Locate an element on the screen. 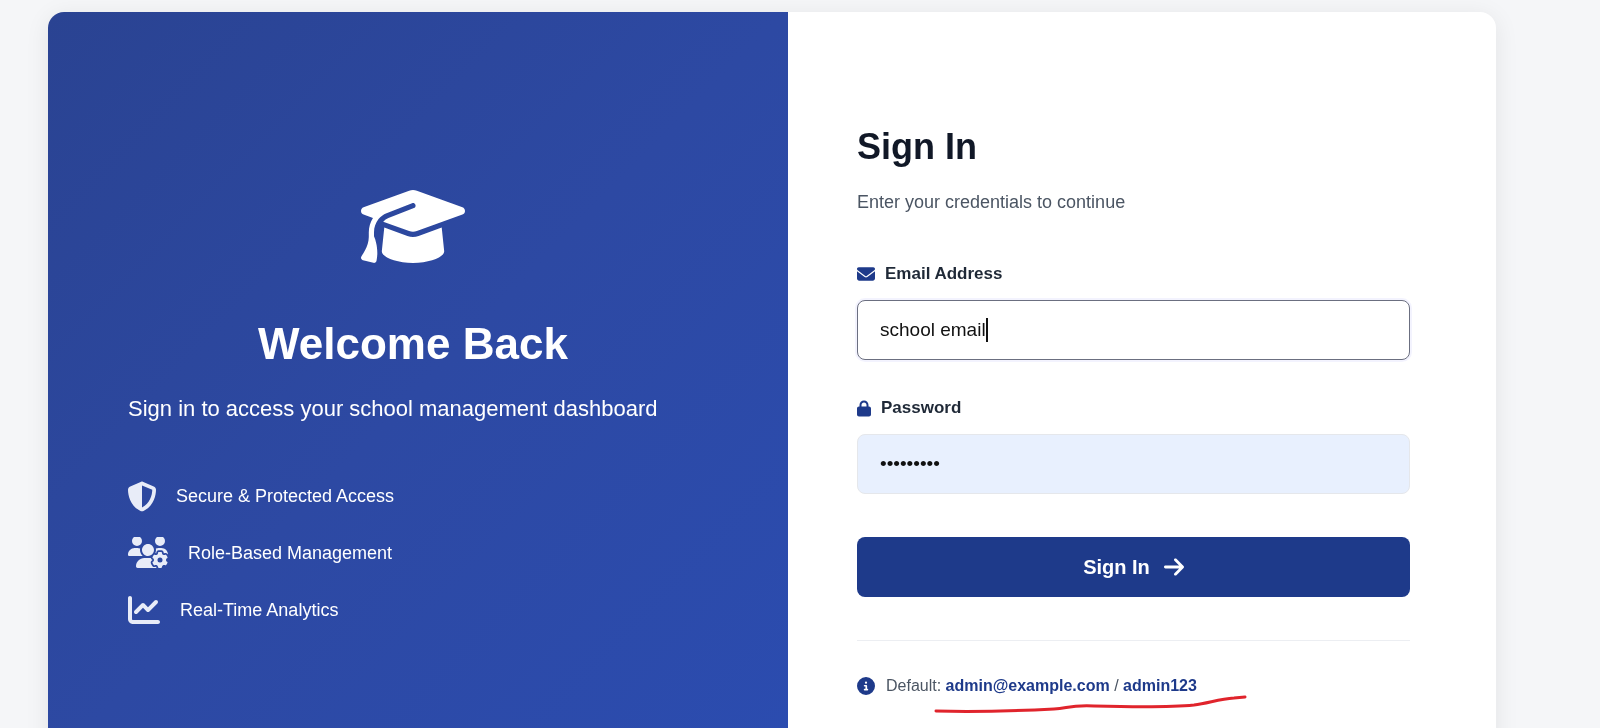 The width and height of the screenshot is (1600, 728). lock-icon is located at coordinates (864, 408).